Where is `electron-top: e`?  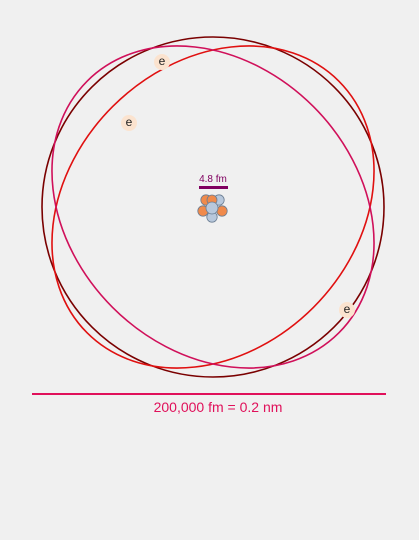 electron-top: e is located at coordinates (162, 62).